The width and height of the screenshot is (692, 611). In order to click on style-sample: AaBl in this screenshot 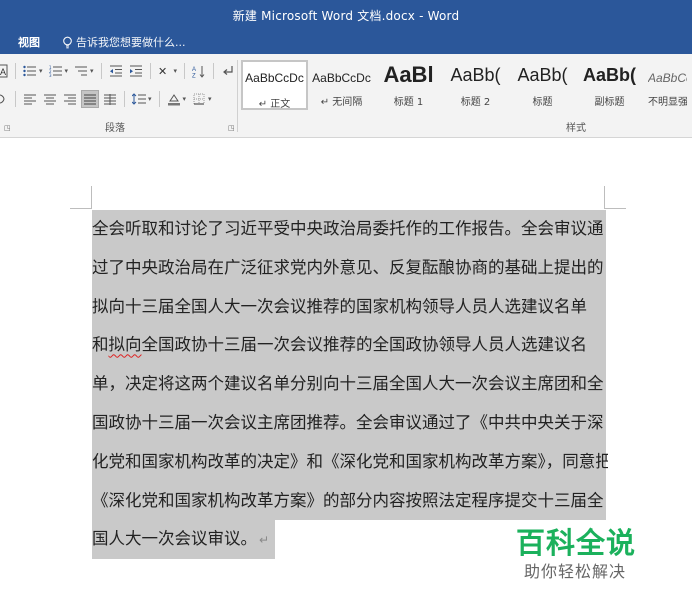, I will do `click(408, 74)`.